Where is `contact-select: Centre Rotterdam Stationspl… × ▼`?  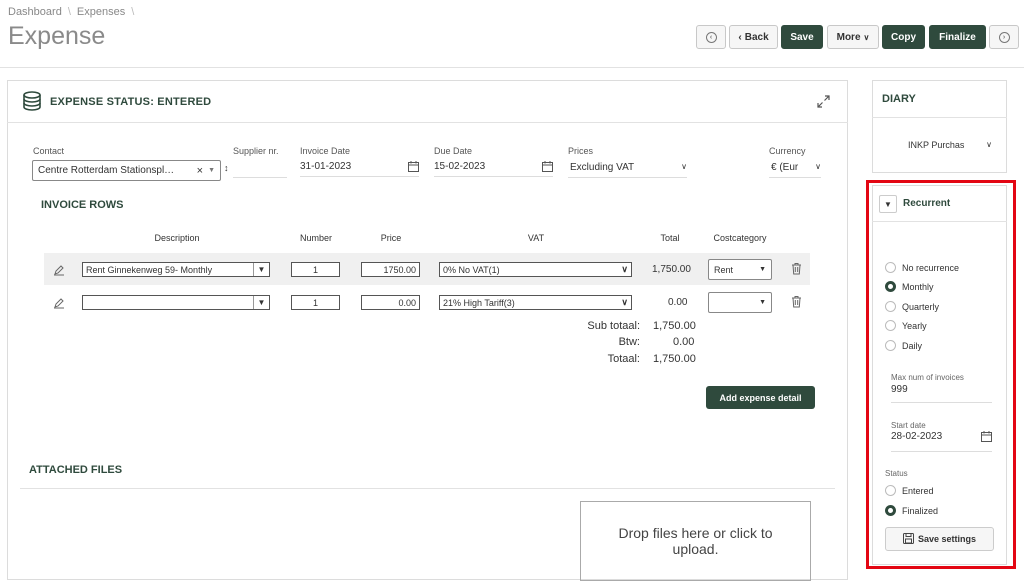 contact-select: Centre Rotterdam Stationspl… × ▼ is located at coordinates (126, 170).